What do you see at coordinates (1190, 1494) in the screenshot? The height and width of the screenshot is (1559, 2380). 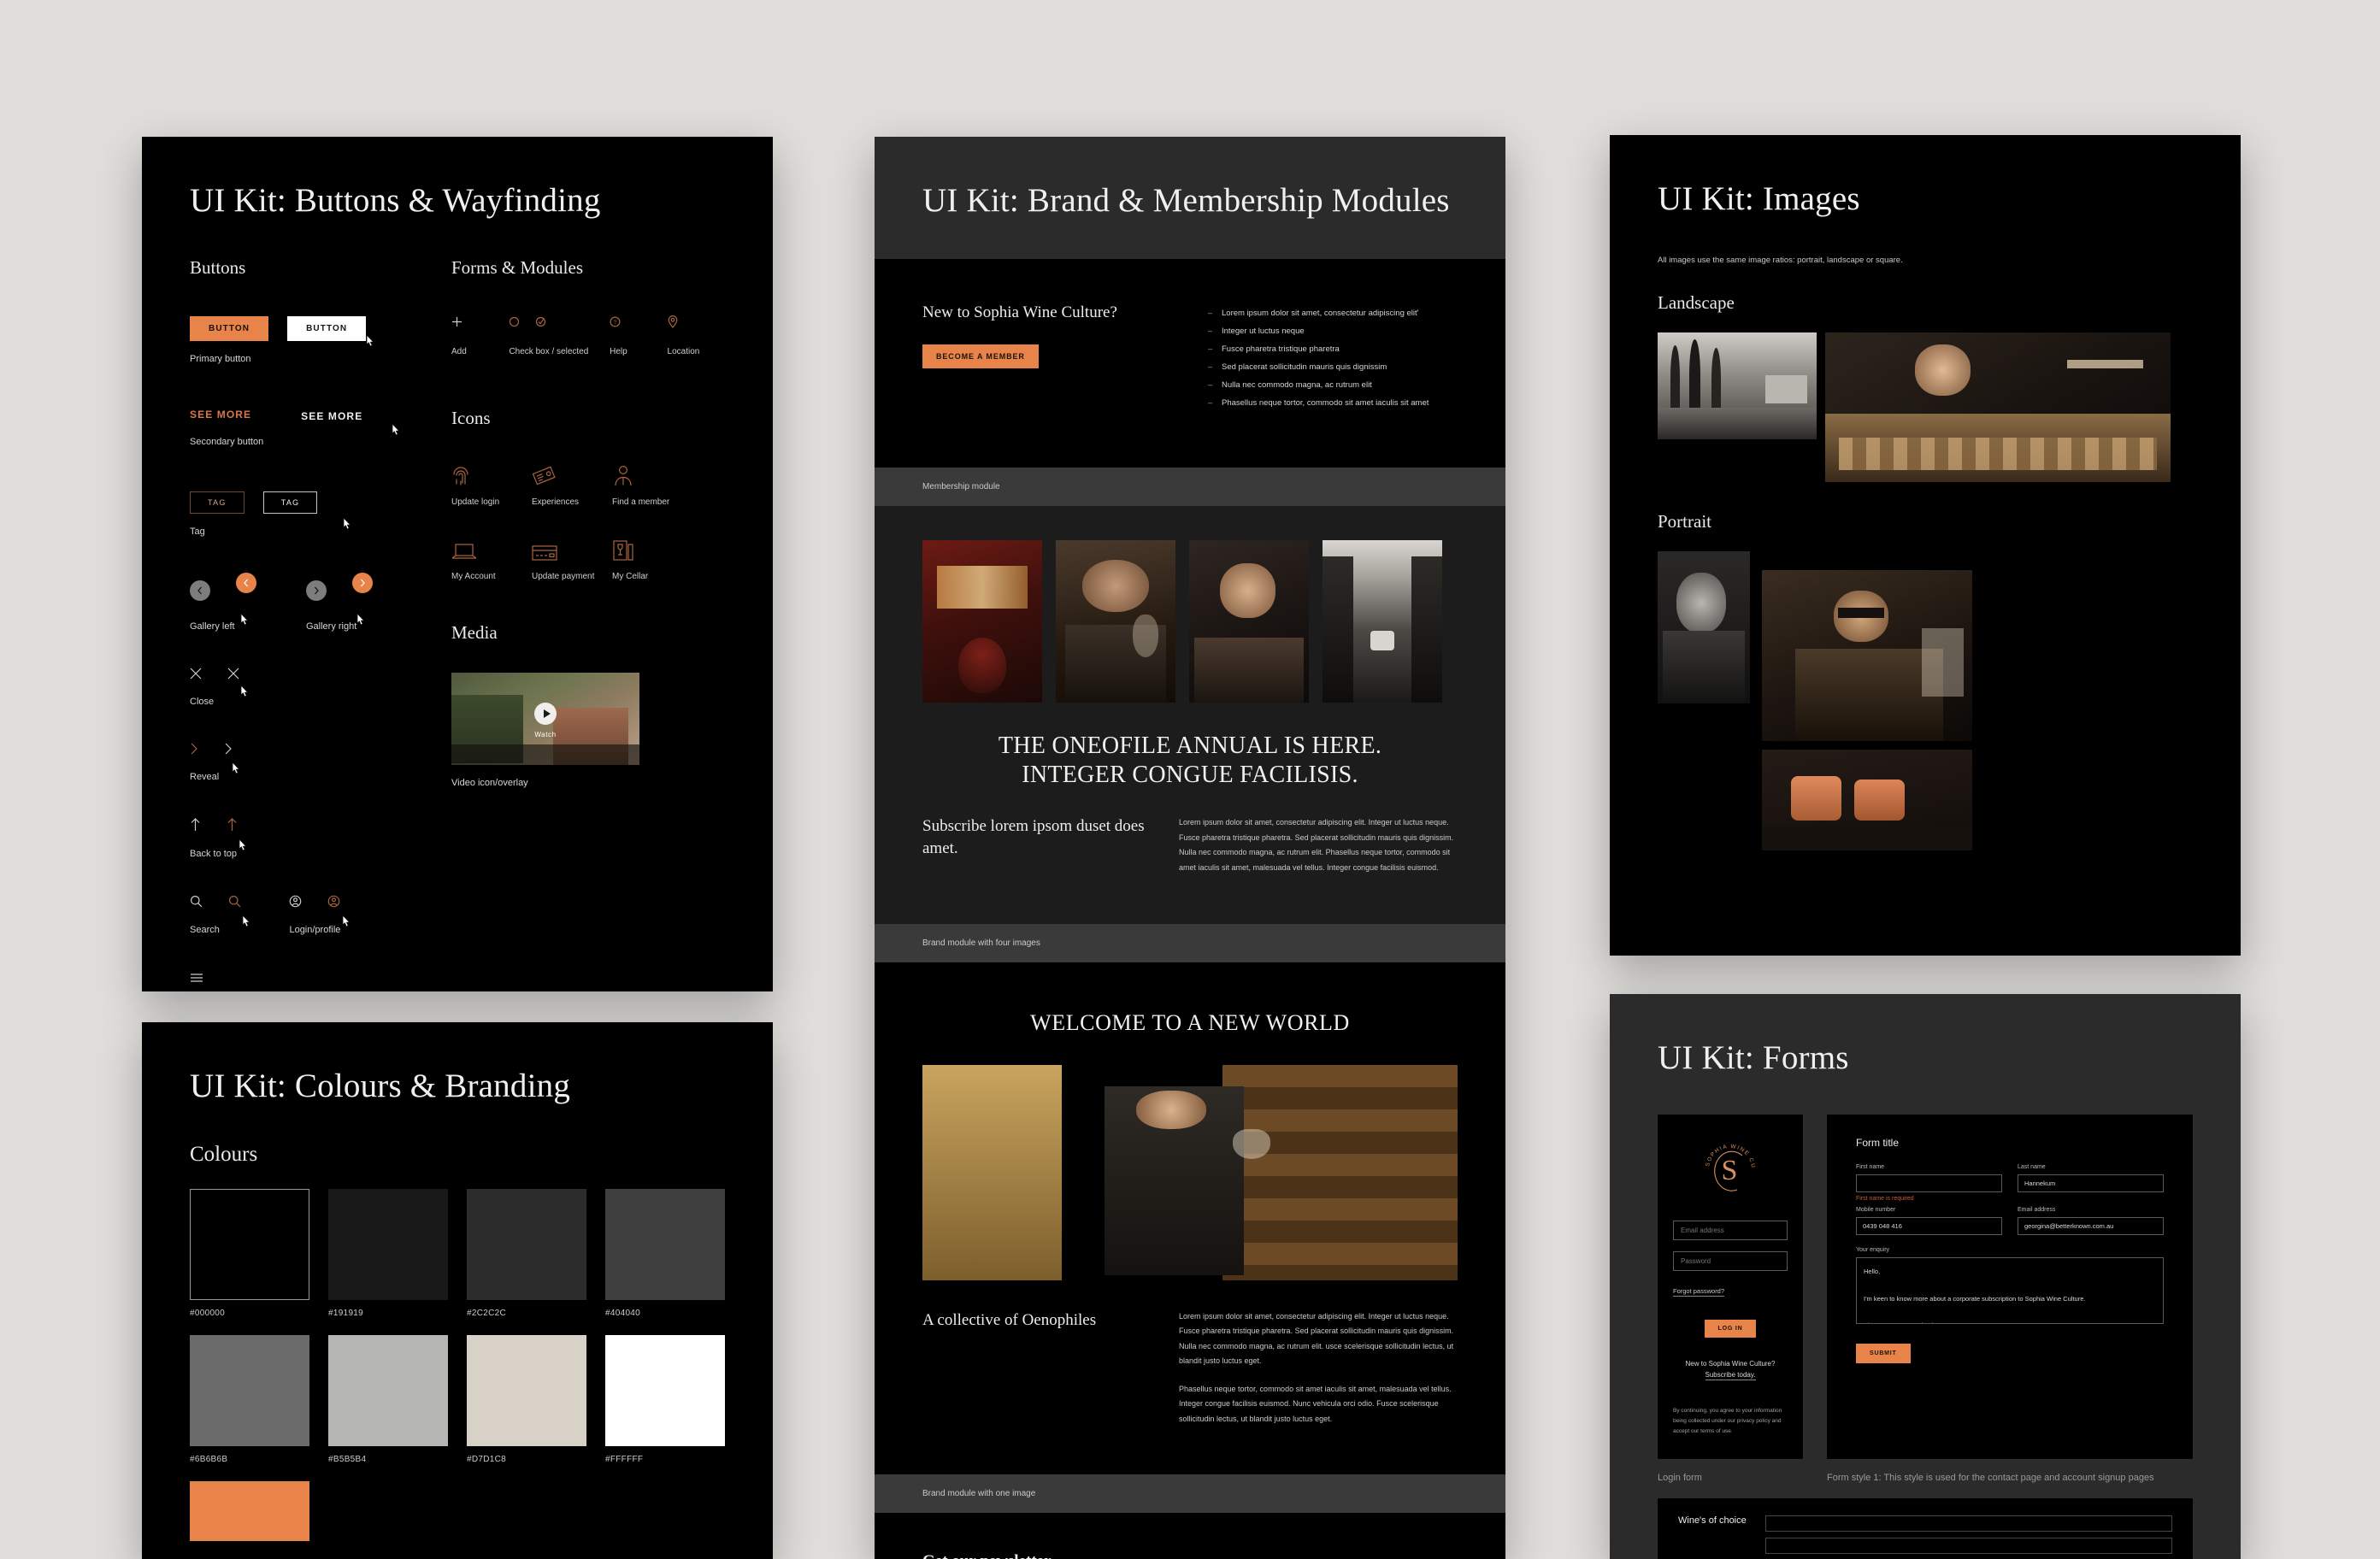 I see `one-image-caption-strip: Brand module with one image` at bounding box center [1190, 1494].